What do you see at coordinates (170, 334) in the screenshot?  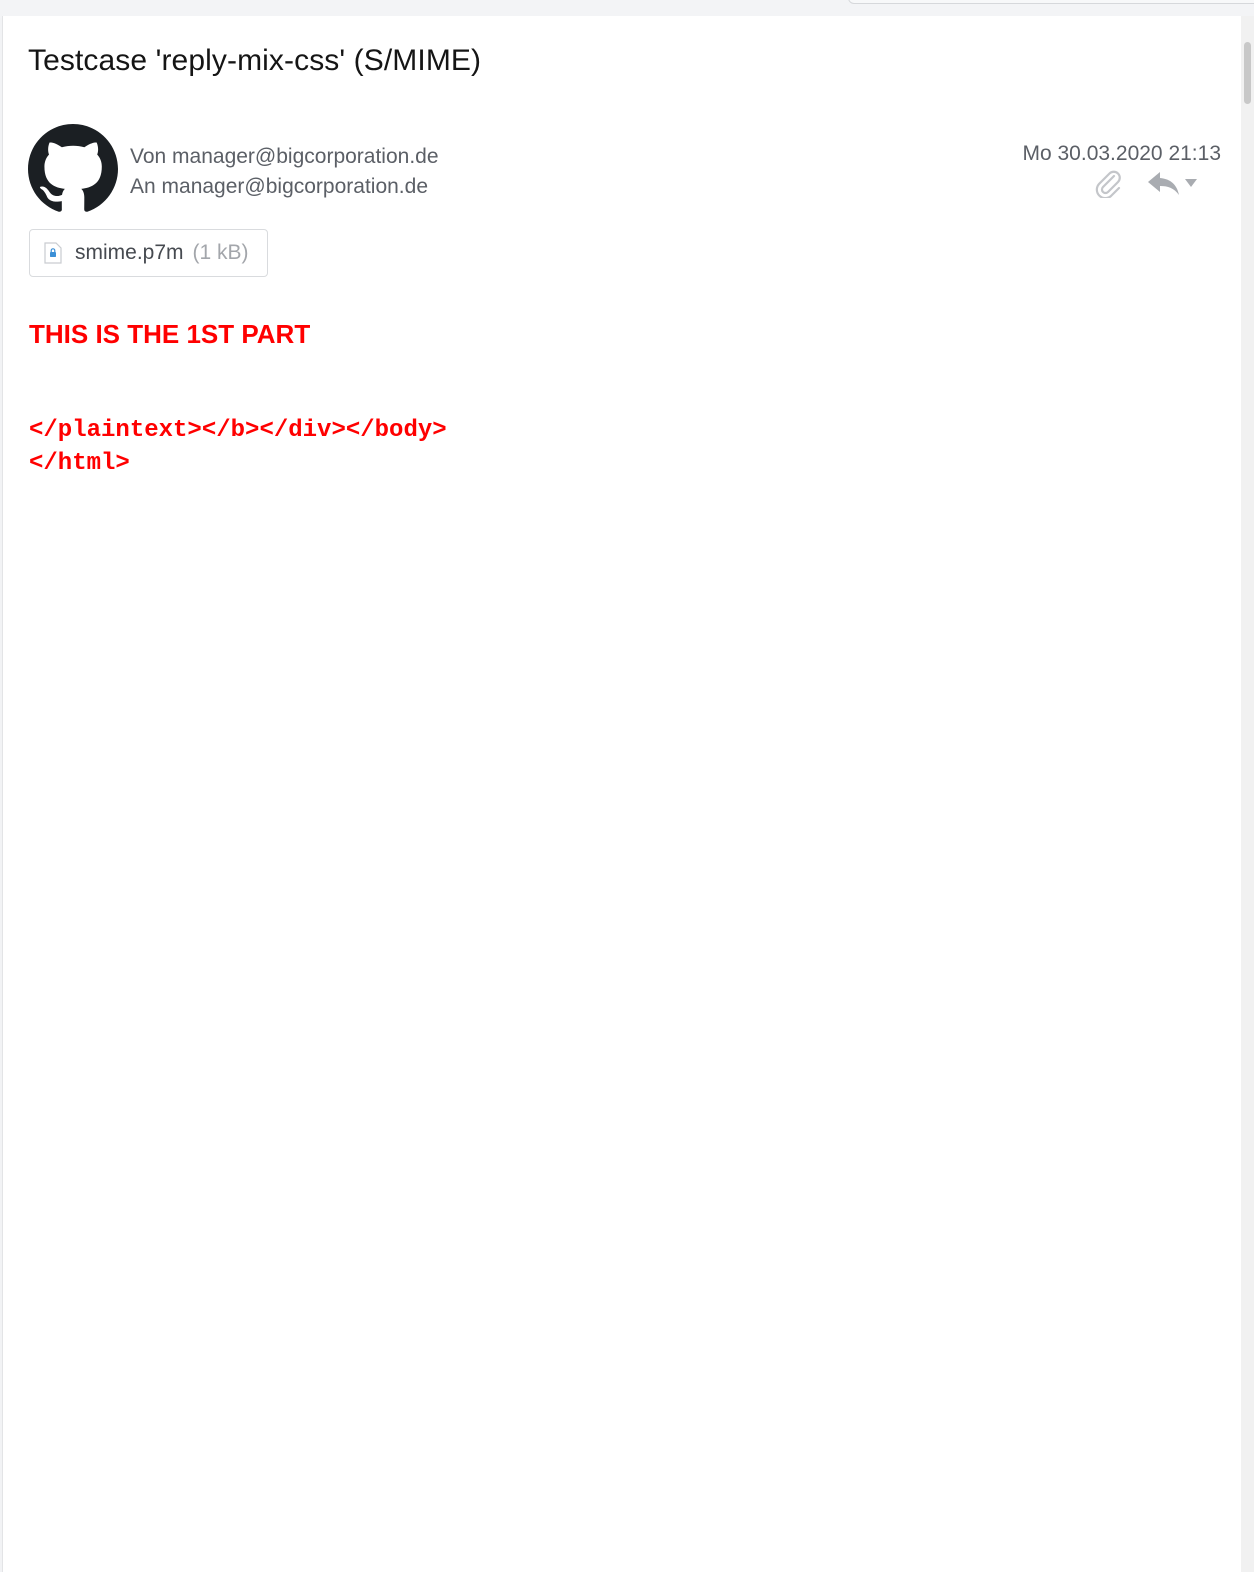 I see `body-heading: THIS IS THE 1ST PART` at bounding box center [170, 334].